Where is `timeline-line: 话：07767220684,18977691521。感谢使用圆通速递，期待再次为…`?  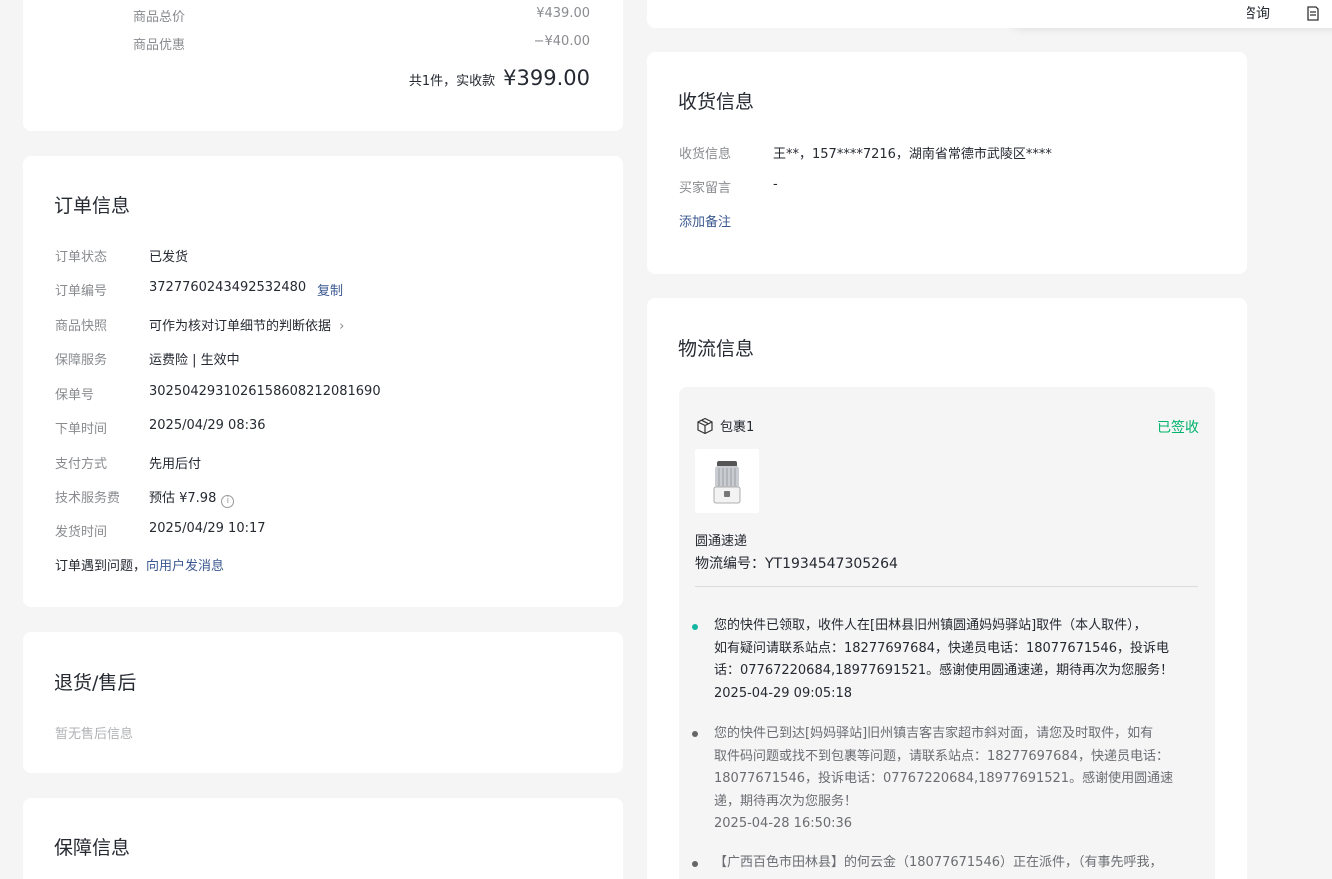
timeline-line: 话：07767220684,18977691521。感谢使用圆通速递，期待再次为… is located at coordinates (944, 670).